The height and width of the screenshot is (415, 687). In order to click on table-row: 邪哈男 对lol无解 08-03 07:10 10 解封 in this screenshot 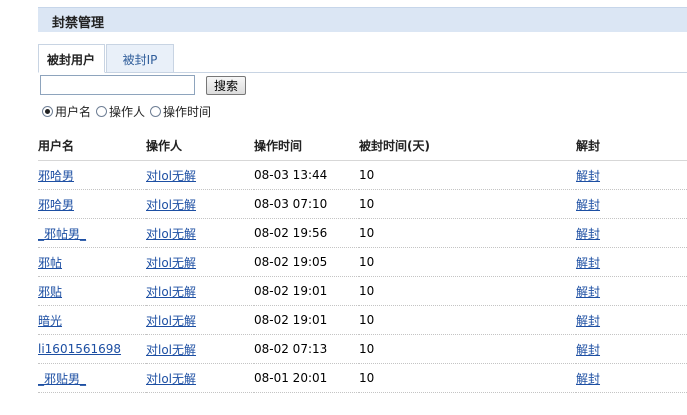, I will do `click(362, 204)`.